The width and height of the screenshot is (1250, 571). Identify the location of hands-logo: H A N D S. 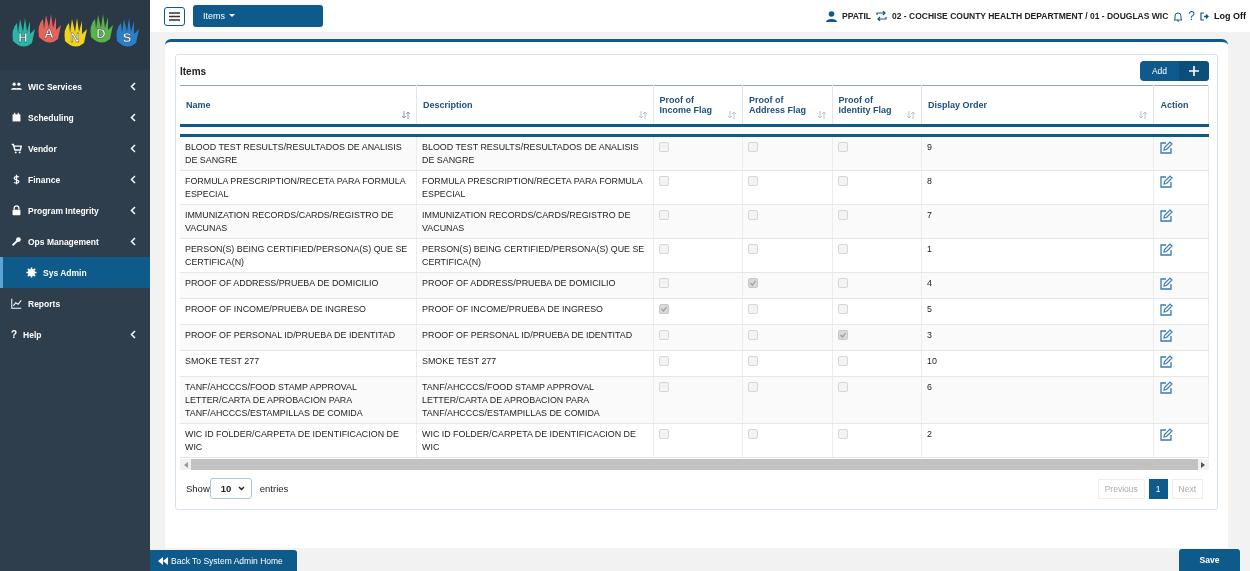
(75, 35).